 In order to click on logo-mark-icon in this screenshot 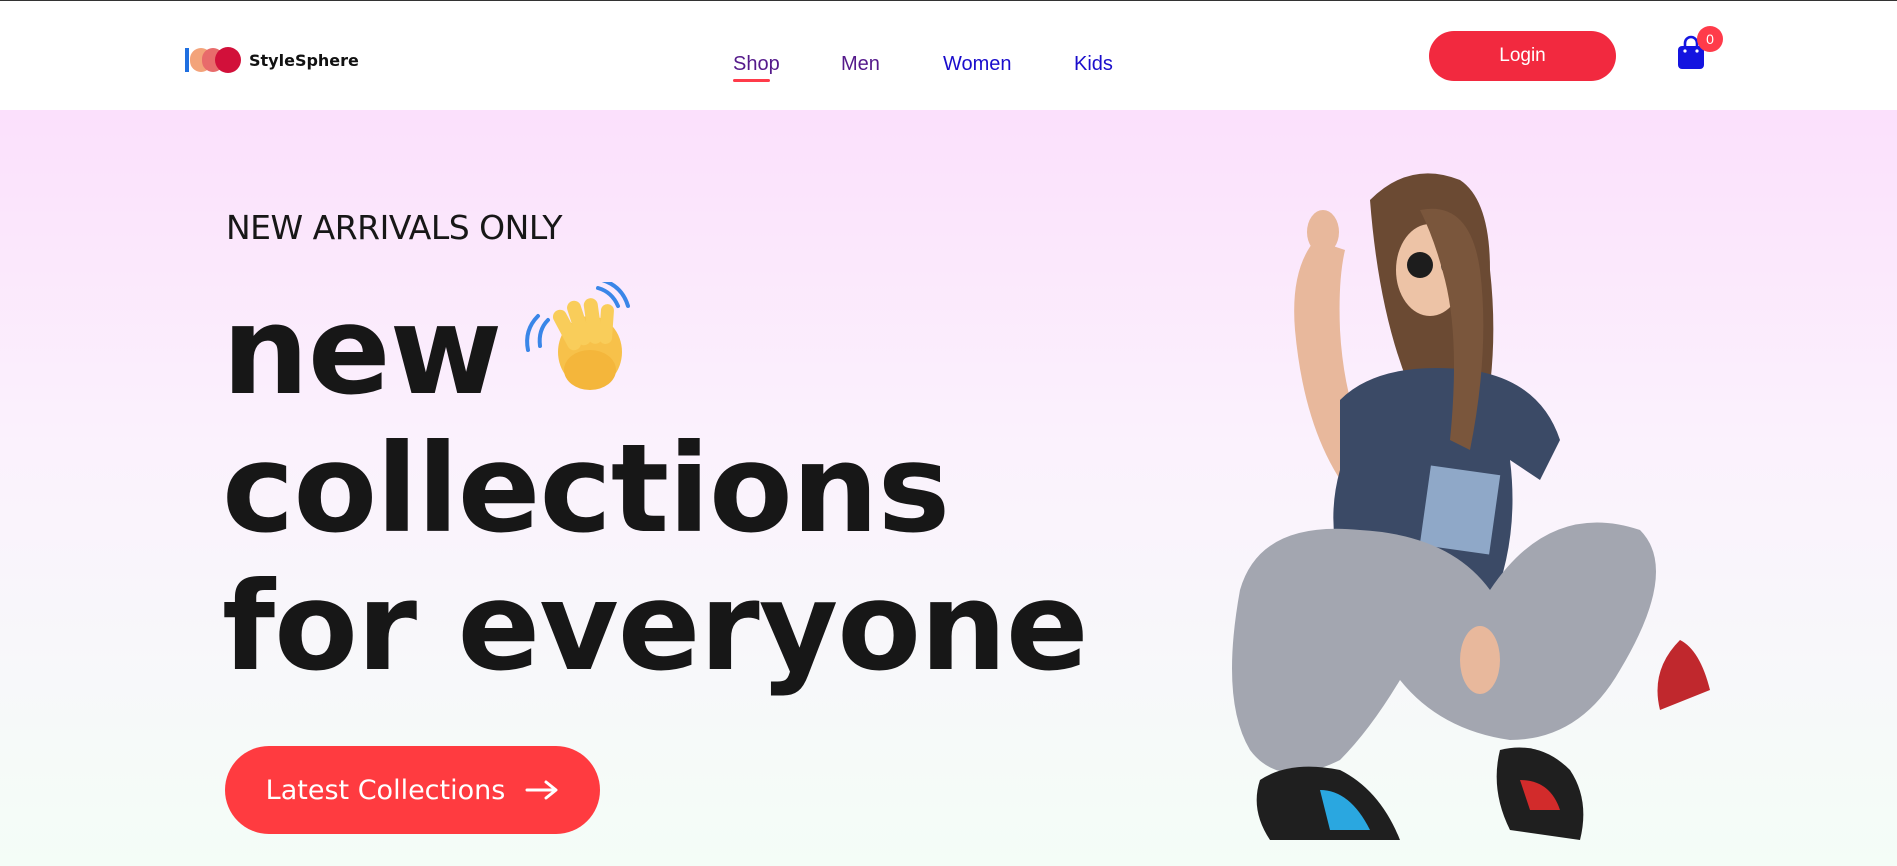, I will do `click(214, 60)`.